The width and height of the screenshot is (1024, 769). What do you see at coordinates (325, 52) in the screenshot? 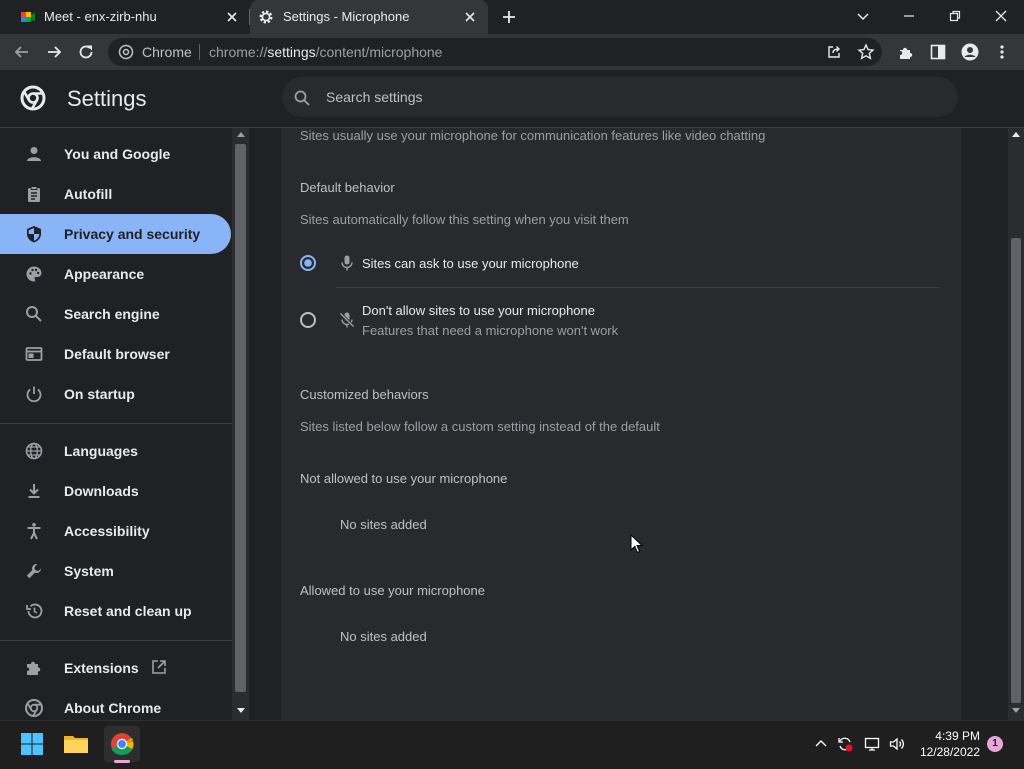
I see `url-text: chrome://settings/content/microphone` at bounding box center [325, 52].